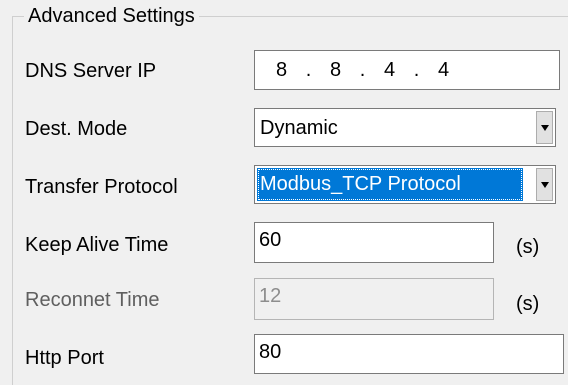  Describe the element at coordinates (409, 354) in the screenshot. I see `http-port-input: 80` at that location.